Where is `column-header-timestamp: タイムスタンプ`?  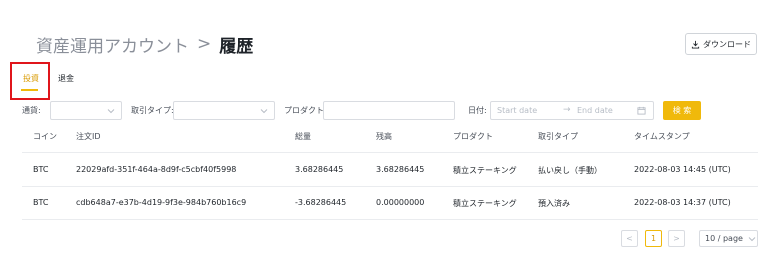 column-header-timestamp: タイムスタンプ is located at coordinates (662, 136).